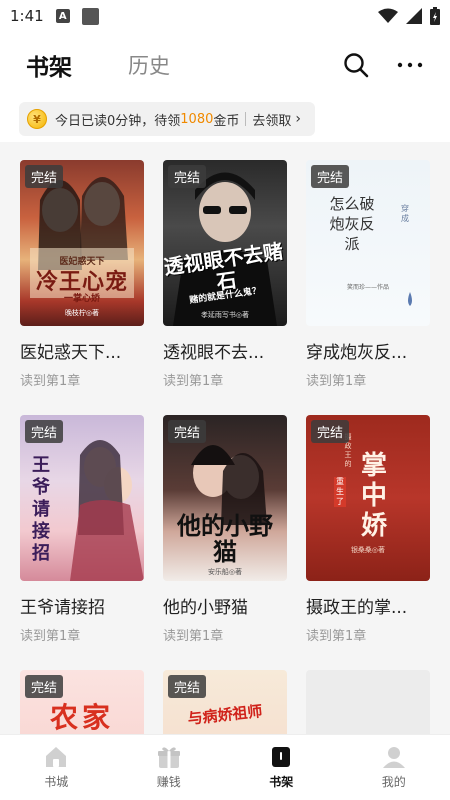  I want to click on book-cover: 农家 完结, so click(82, 702).